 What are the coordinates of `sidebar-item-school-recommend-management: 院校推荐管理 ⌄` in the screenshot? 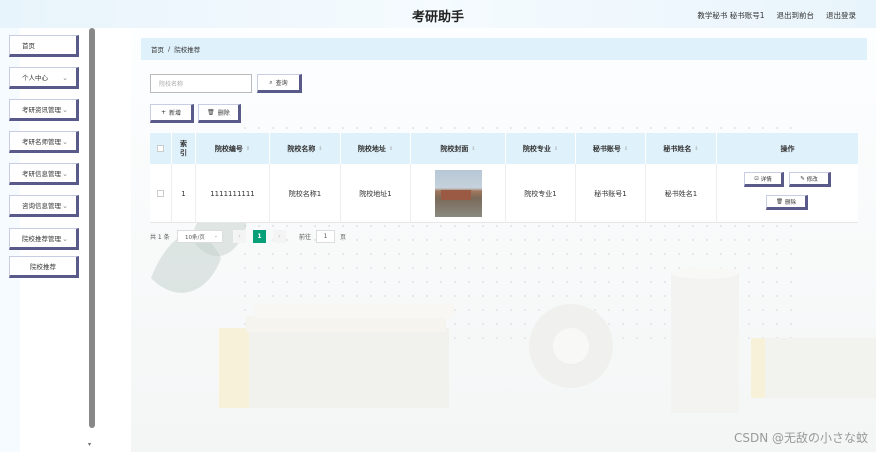 It's located at (44, 239).